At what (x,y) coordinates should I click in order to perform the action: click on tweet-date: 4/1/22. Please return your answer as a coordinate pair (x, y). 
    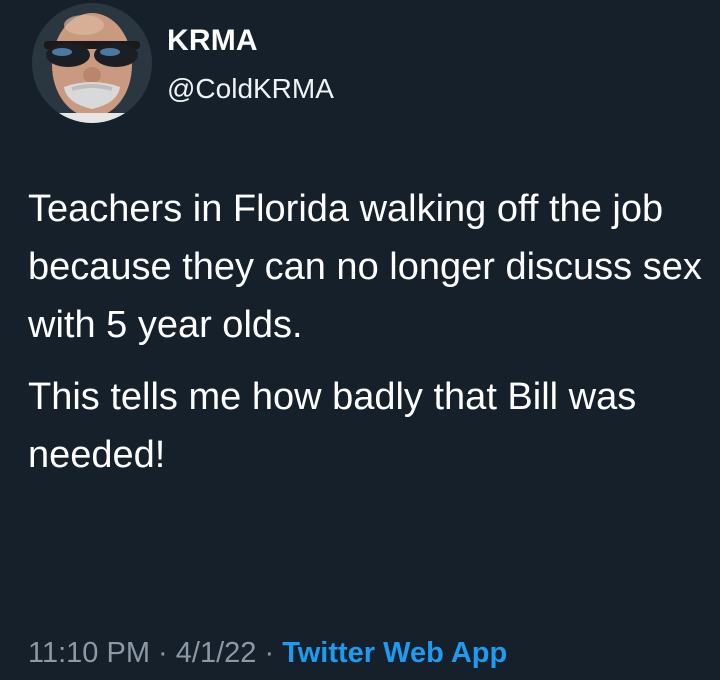
    Looking at the image, I should click on (216, 653).